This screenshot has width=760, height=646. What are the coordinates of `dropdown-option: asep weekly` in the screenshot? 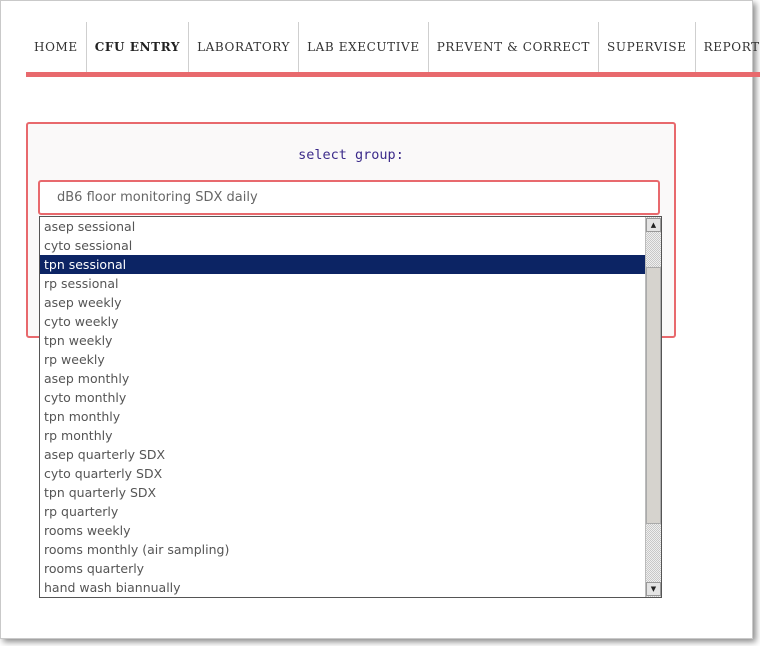 It's located at (343, 302).